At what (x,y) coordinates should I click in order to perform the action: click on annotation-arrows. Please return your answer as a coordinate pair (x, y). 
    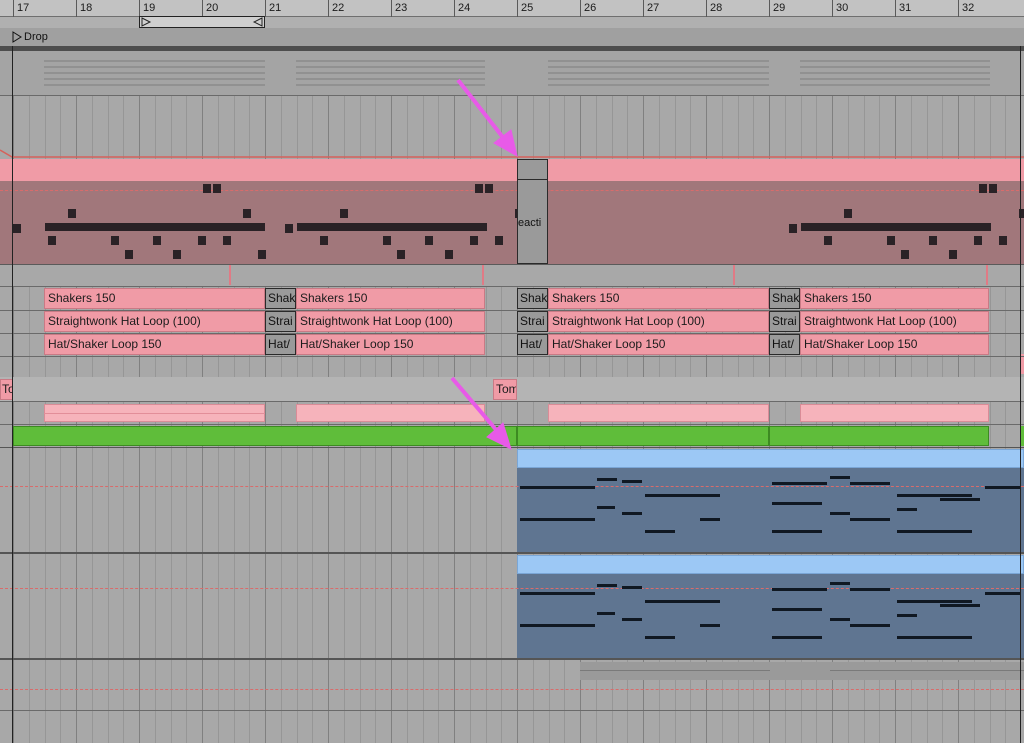
    Looking at the image, I should click on (484, 264).